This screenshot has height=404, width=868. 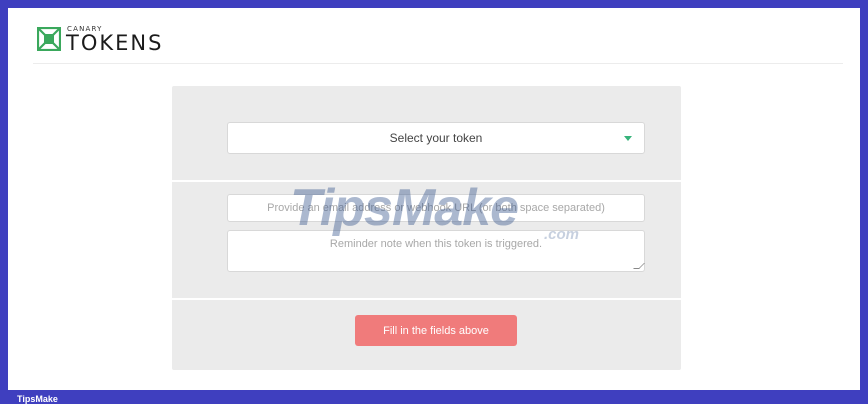 I want to click on token-type-select-label: Select your token, so click(x=436, y=138).